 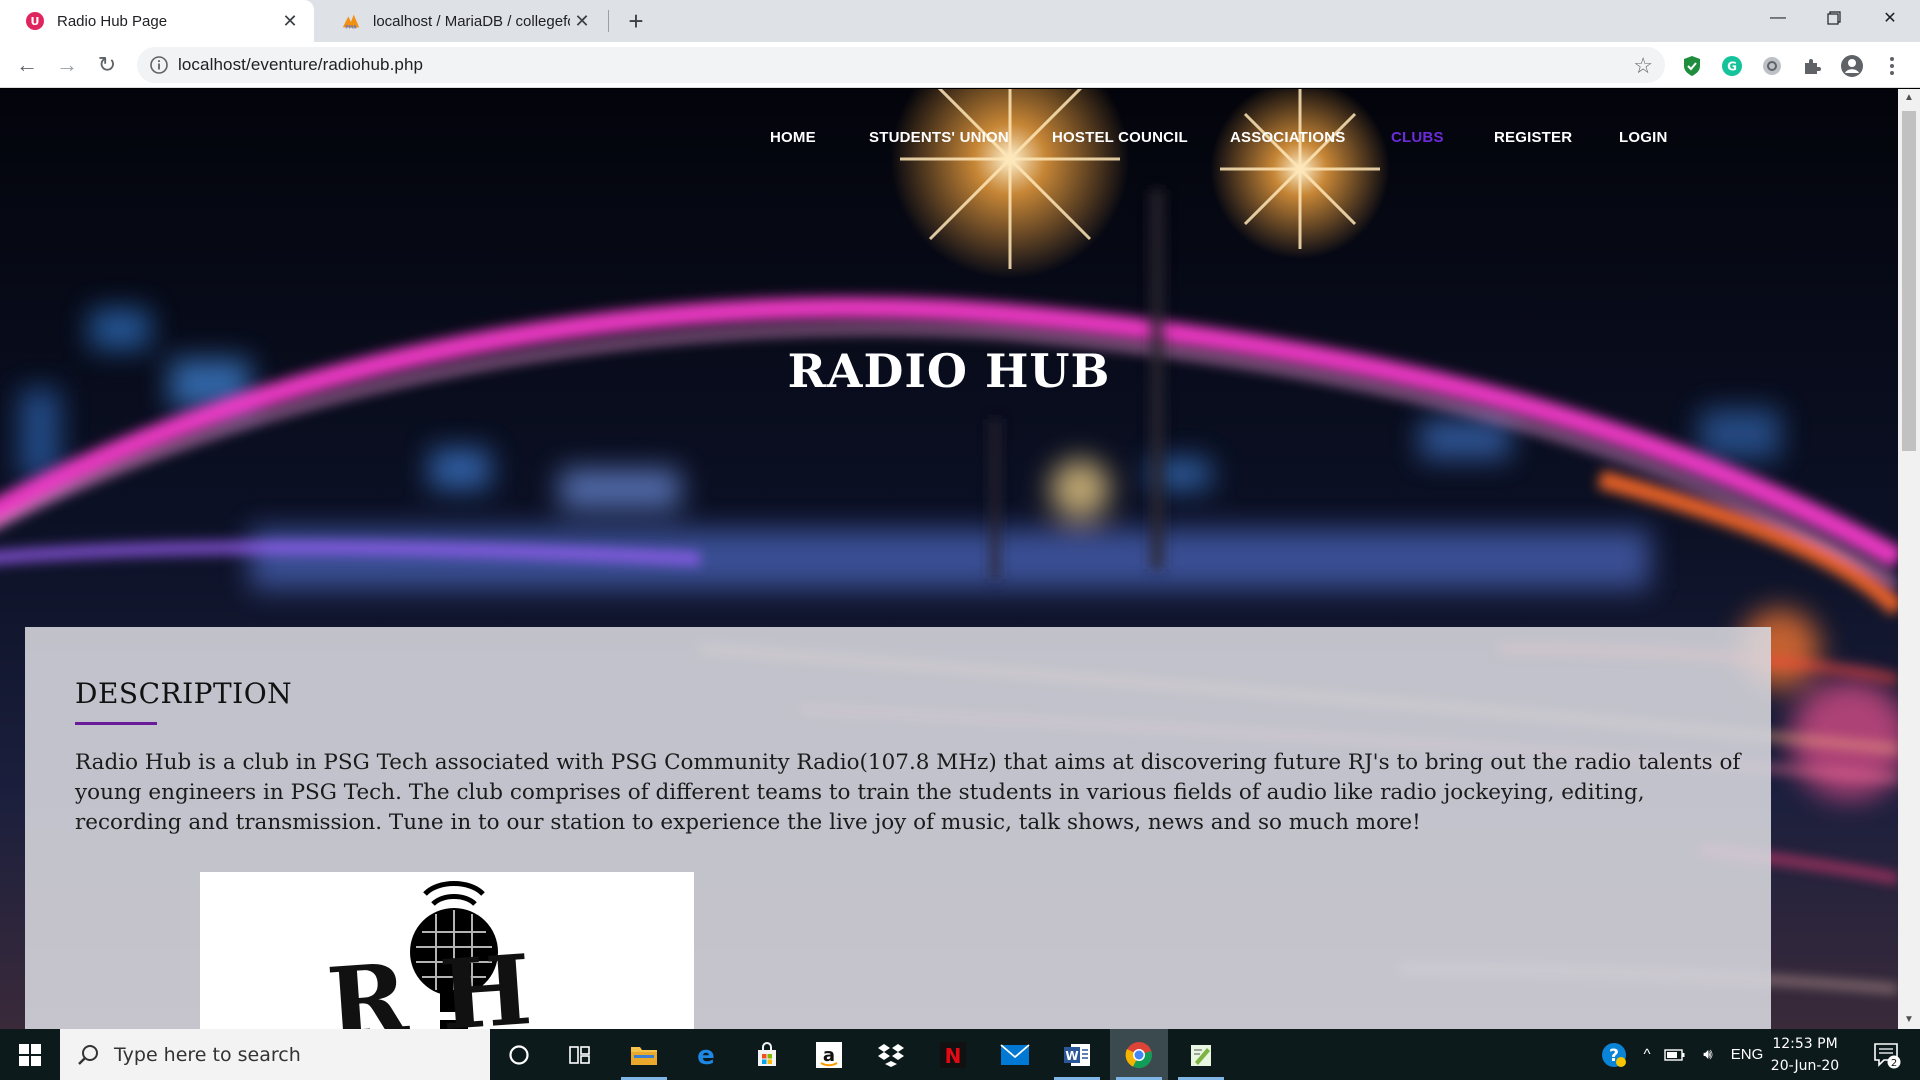 I want to click on radio-hub-logo: R H, so click(x=447, y=950).